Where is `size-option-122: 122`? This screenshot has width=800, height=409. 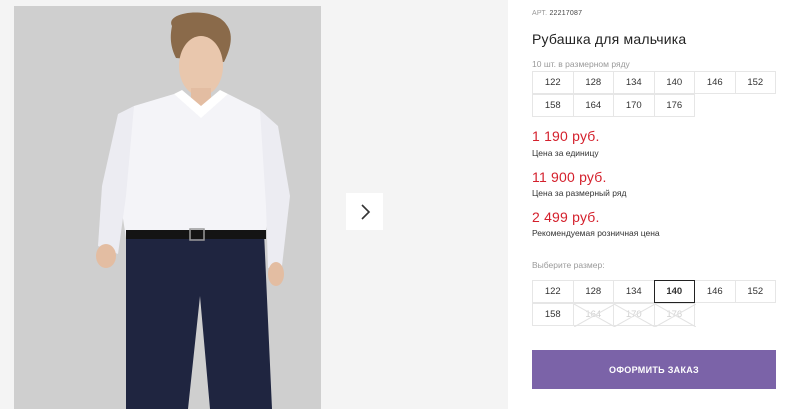 size-option-122: 122 is located at coordinates (553, 291).